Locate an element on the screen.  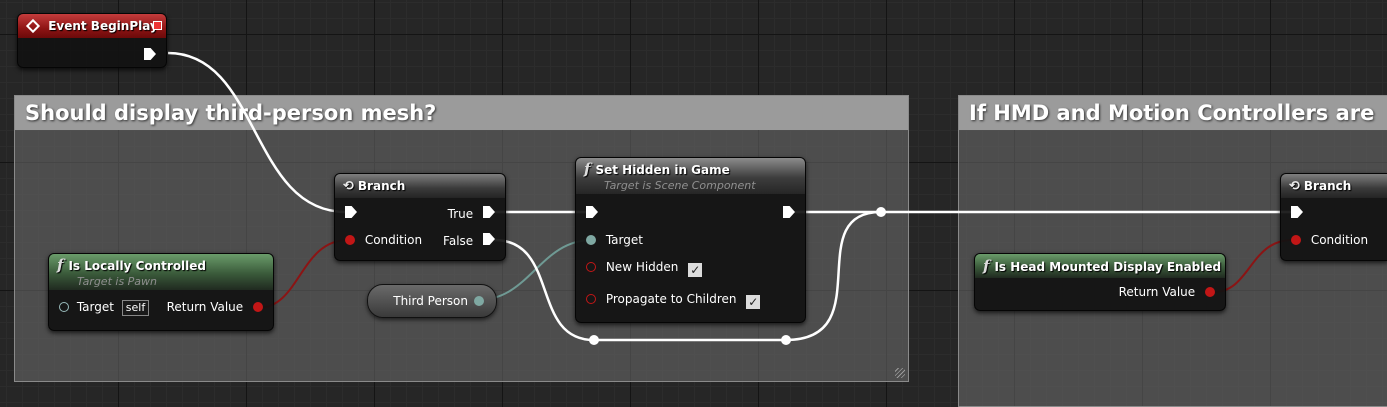
new-hidden-input-pin: New Hidden ✓ is located at coordinates (644, 268).